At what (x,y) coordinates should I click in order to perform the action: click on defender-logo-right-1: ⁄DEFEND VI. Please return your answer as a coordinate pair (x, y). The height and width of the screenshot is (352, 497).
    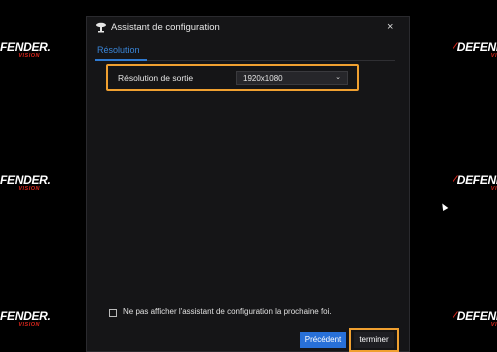
    Looking at the image, I should click on (475, 50).